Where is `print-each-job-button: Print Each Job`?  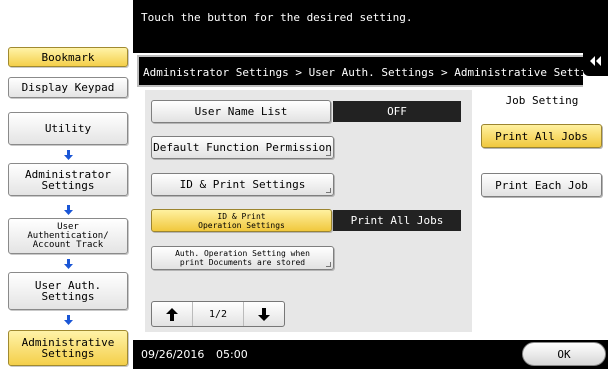
print-each-job-button: Print Each Job is located at coordinates (541, 185).